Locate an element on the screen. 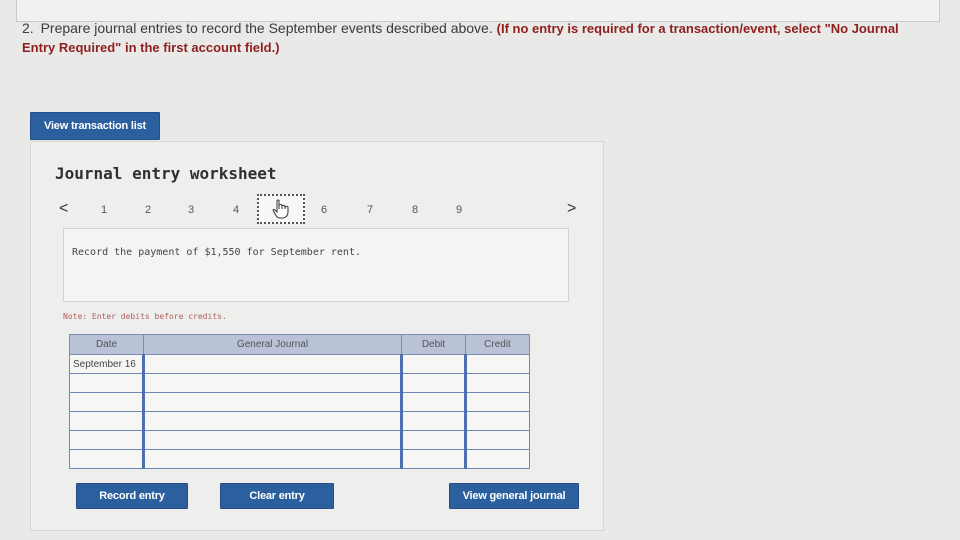 This screenshot has width=960, height=540. entry-note: Note: Enter debits before credits. is located at coordinates (145, 316).